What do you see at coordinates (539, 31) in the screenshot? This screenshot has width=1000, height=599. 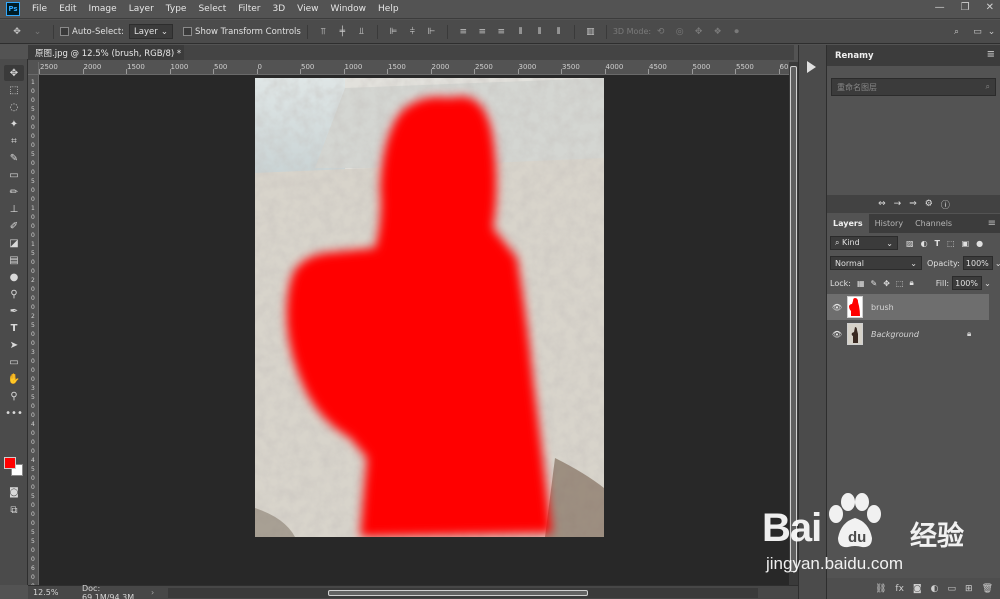 I see `distribute-hcenter-icon: ⦀` at bounding box center [539, 31].